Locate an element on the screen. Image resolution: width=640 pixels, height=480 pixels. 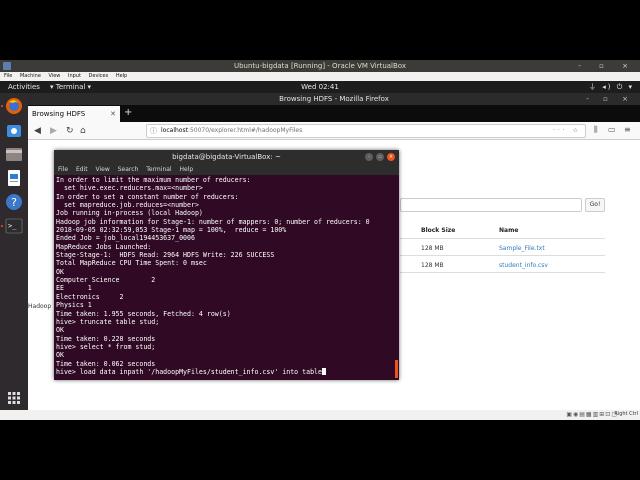
terminal-menu-file: File is located at coordinates (63, 169).